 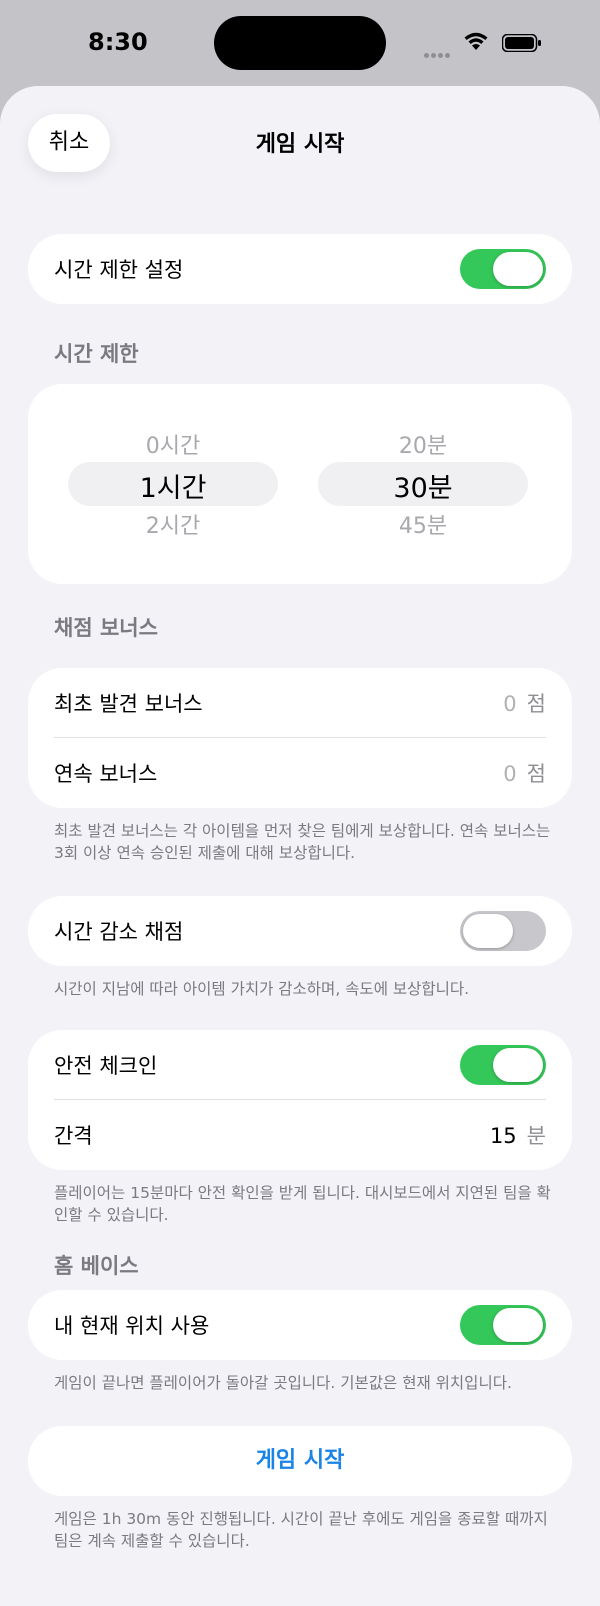 I want to click on minutes-picker: 20분 30분 45분, so click(x=423, y=484).